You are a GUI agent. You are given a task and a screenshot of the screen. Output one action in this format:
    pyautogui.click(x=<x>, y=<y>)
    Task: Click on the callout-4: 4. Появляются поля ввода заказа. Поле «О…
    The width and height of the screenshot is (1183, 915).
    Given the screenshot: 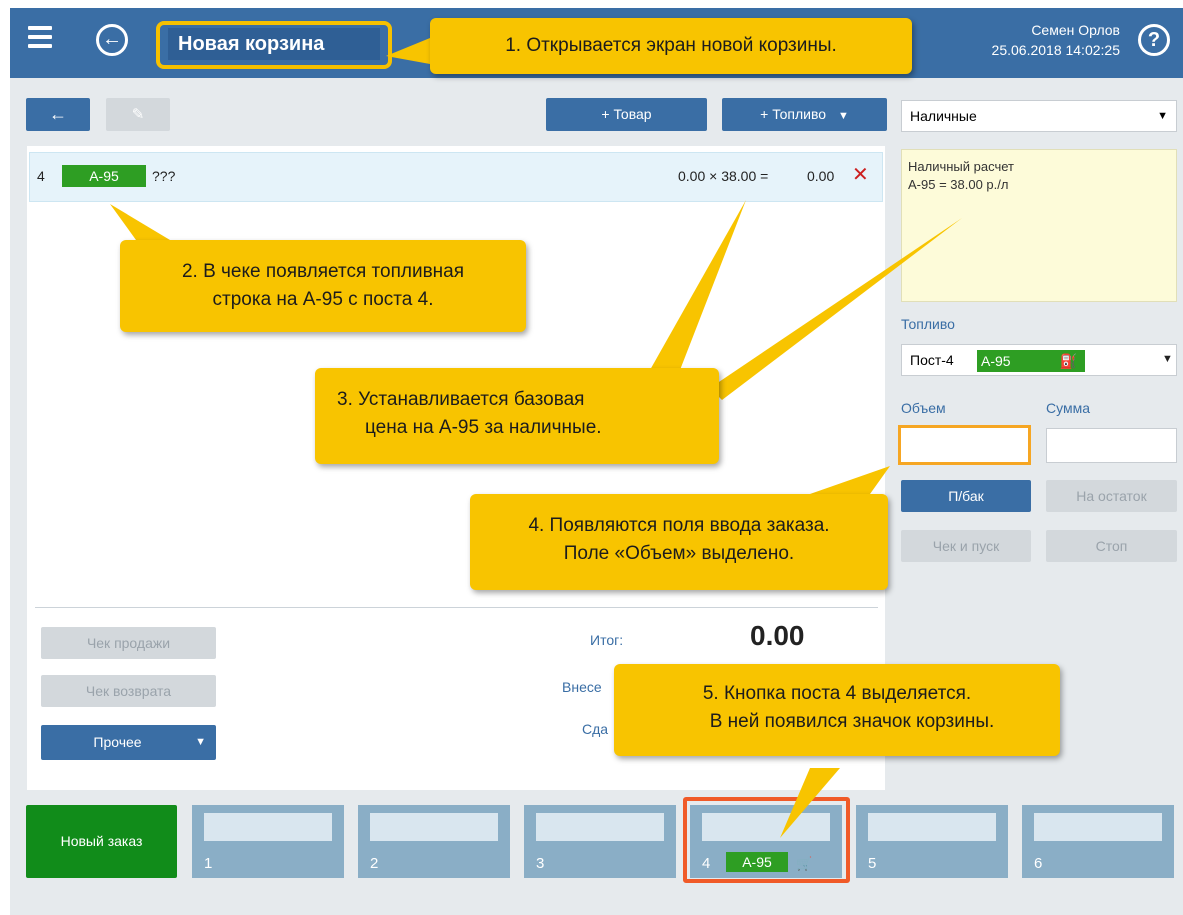 What is the action you would take?
    pyautogui.click(x=679, y=542)
    